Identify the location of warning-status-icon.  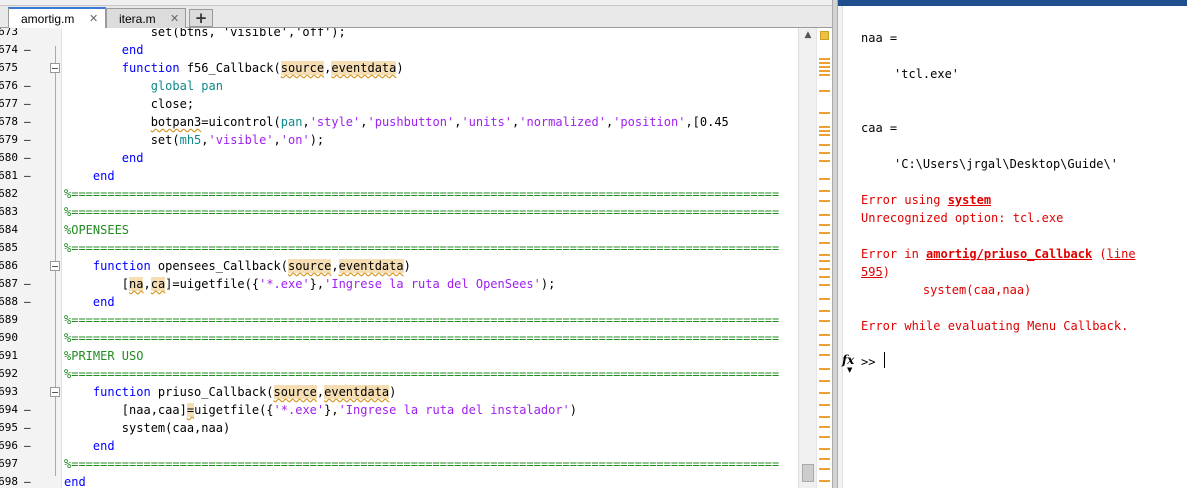
(824, 35).